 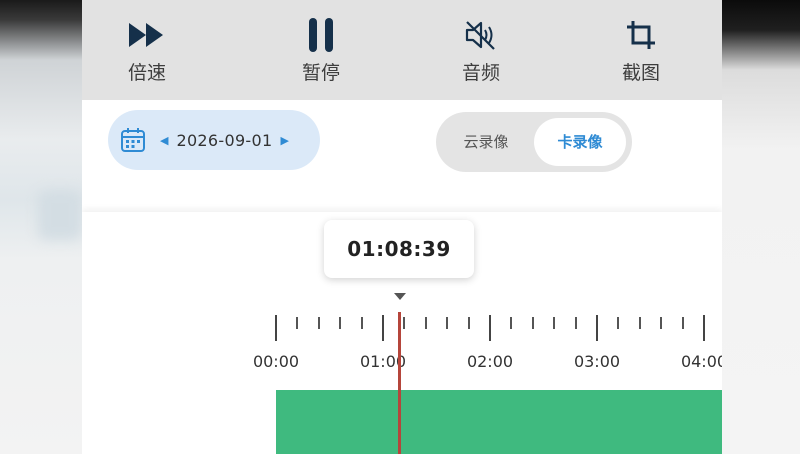 I want to click on hour-label: 03:00, so click(x=597, y=361).